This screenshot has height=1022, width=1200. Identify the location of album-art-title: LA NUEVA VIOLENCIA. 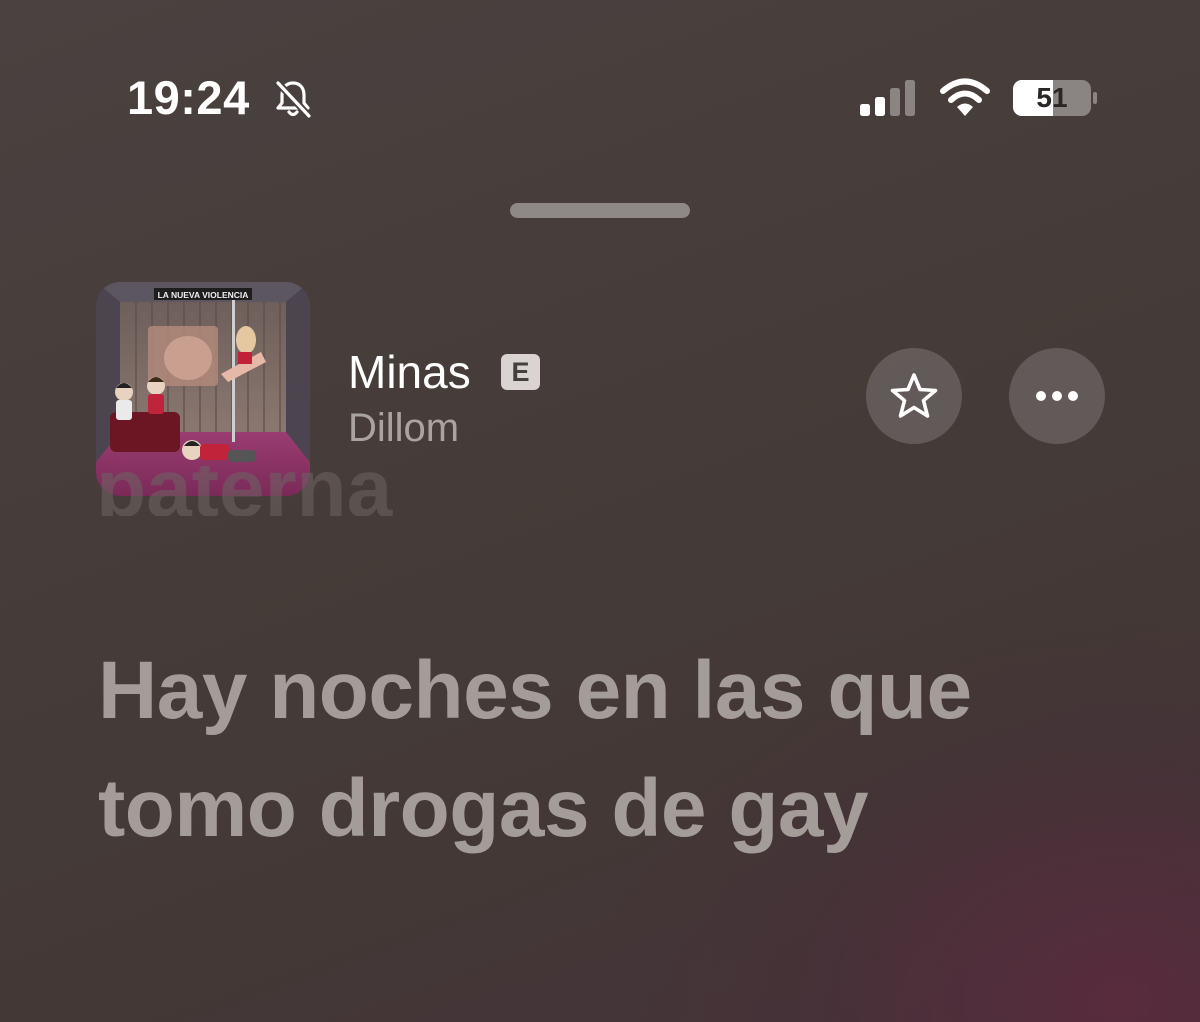
(203, 295).